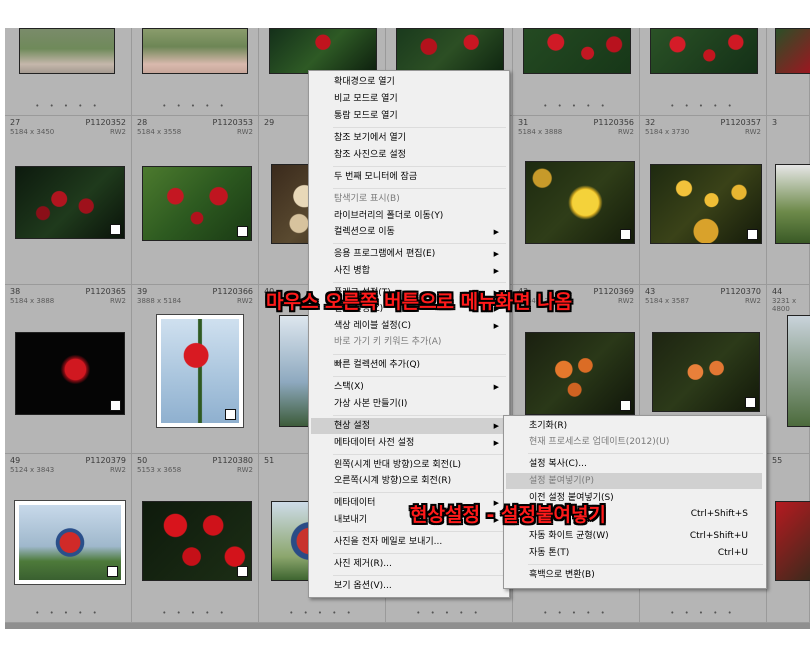 The image size is (810, 668). I want to click on grid-cell: 27 P1120352 5184 x 3450 RW2, so click(68, 200).